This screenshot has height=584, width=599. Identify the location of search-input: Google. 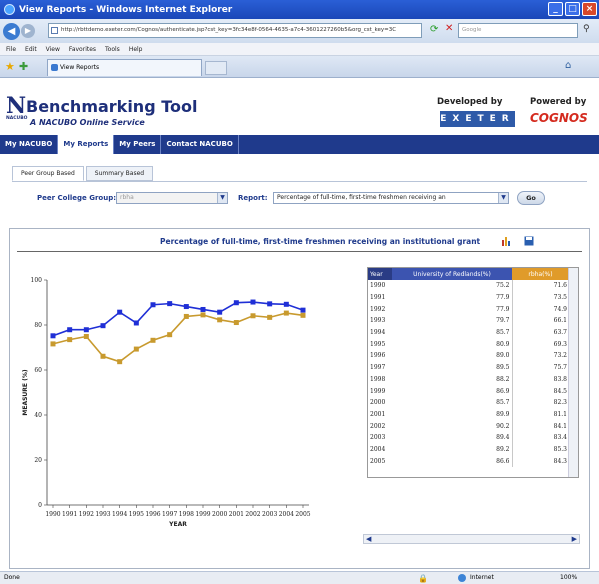
(518, 30).